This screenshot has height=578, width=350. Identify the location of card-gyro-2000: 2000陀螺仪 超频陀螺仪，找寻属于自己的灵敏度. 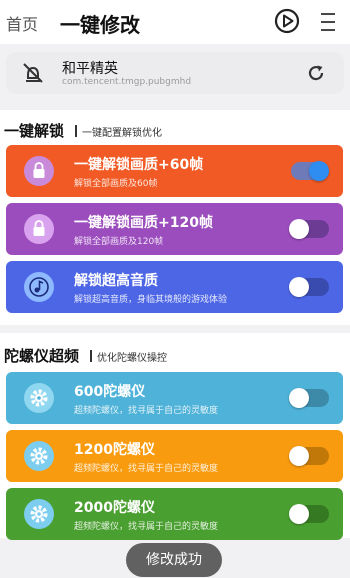
(174, 514).